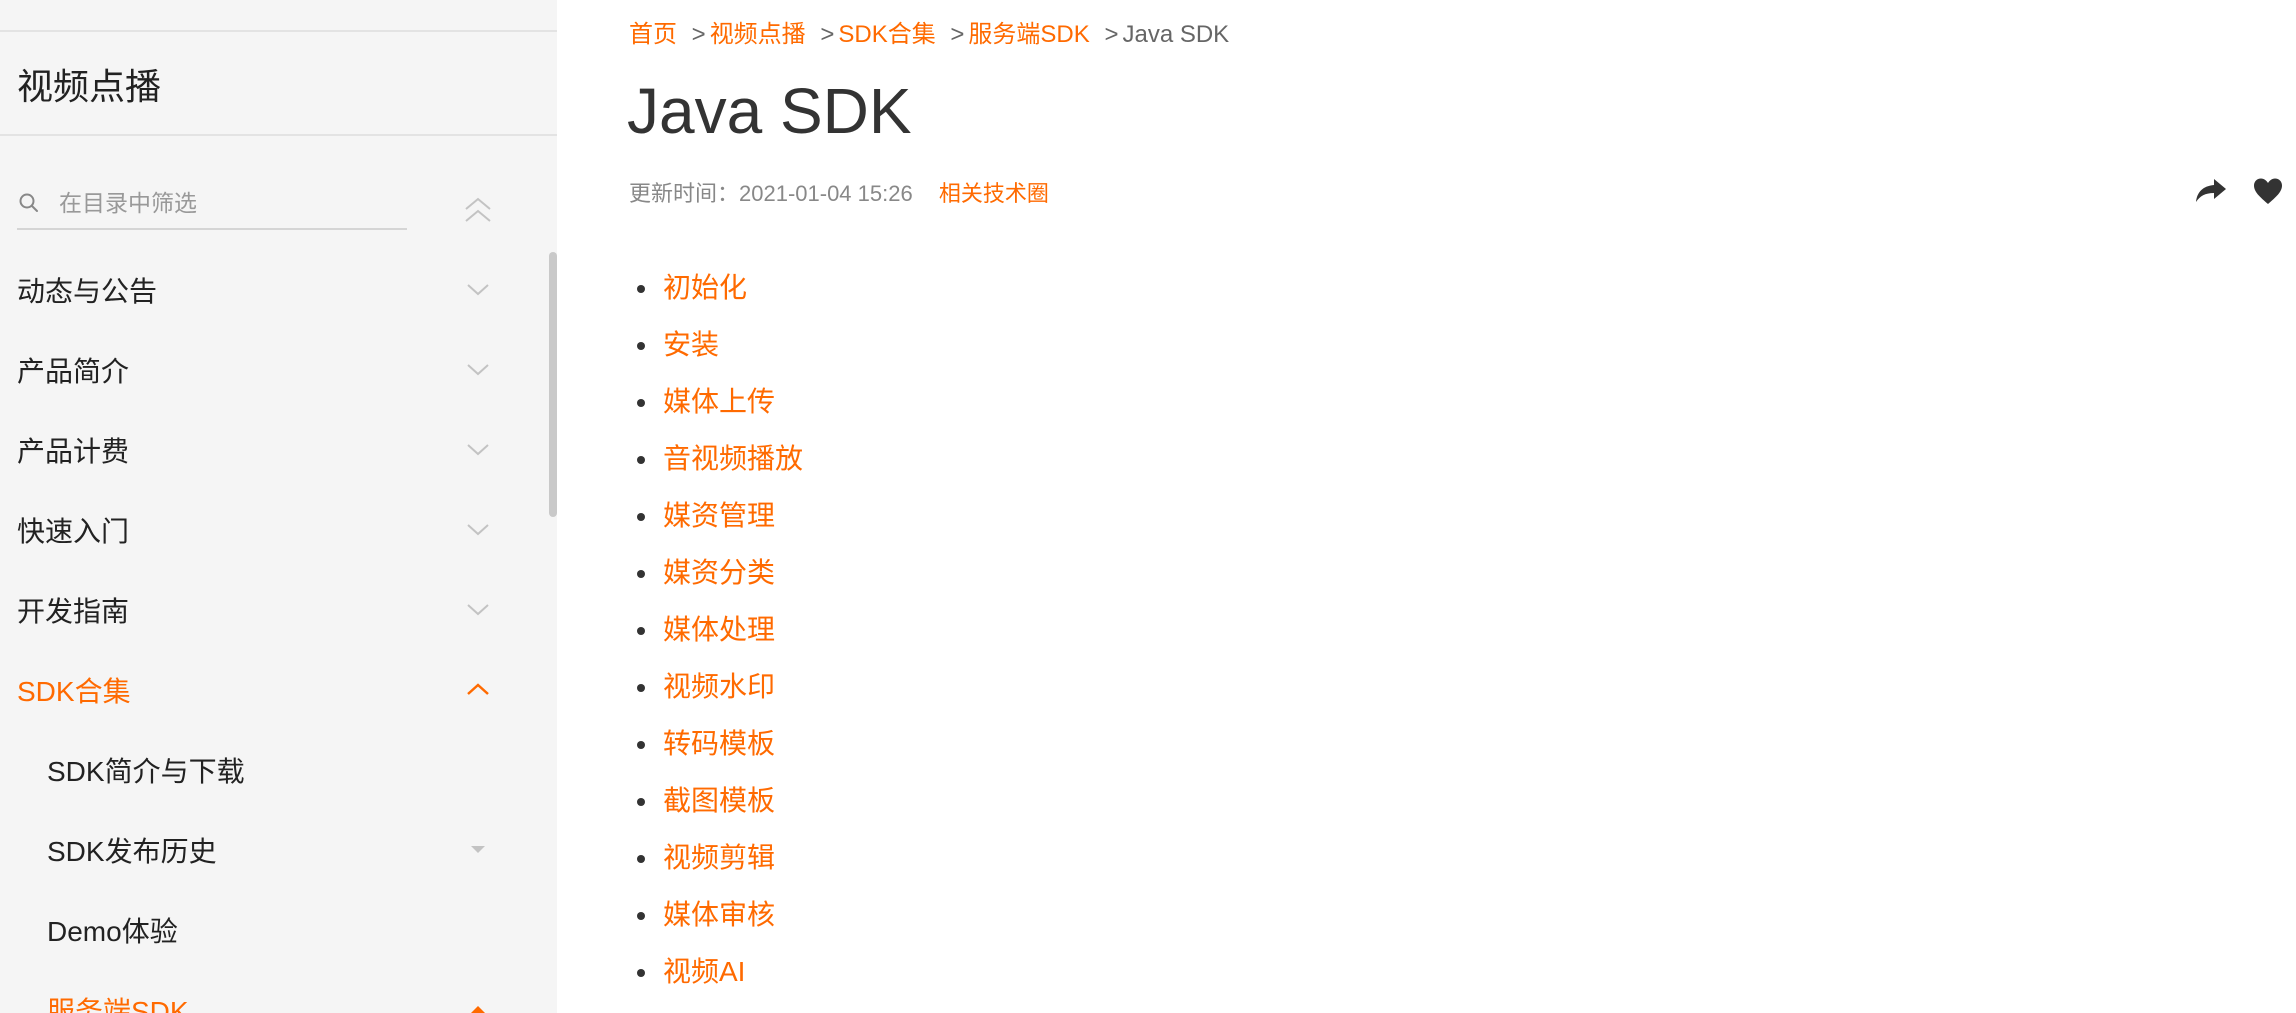 This screenshot has width=2296, height=1013. I want to click on toc-link-video-ai: 视频AI, so click(704, 971).